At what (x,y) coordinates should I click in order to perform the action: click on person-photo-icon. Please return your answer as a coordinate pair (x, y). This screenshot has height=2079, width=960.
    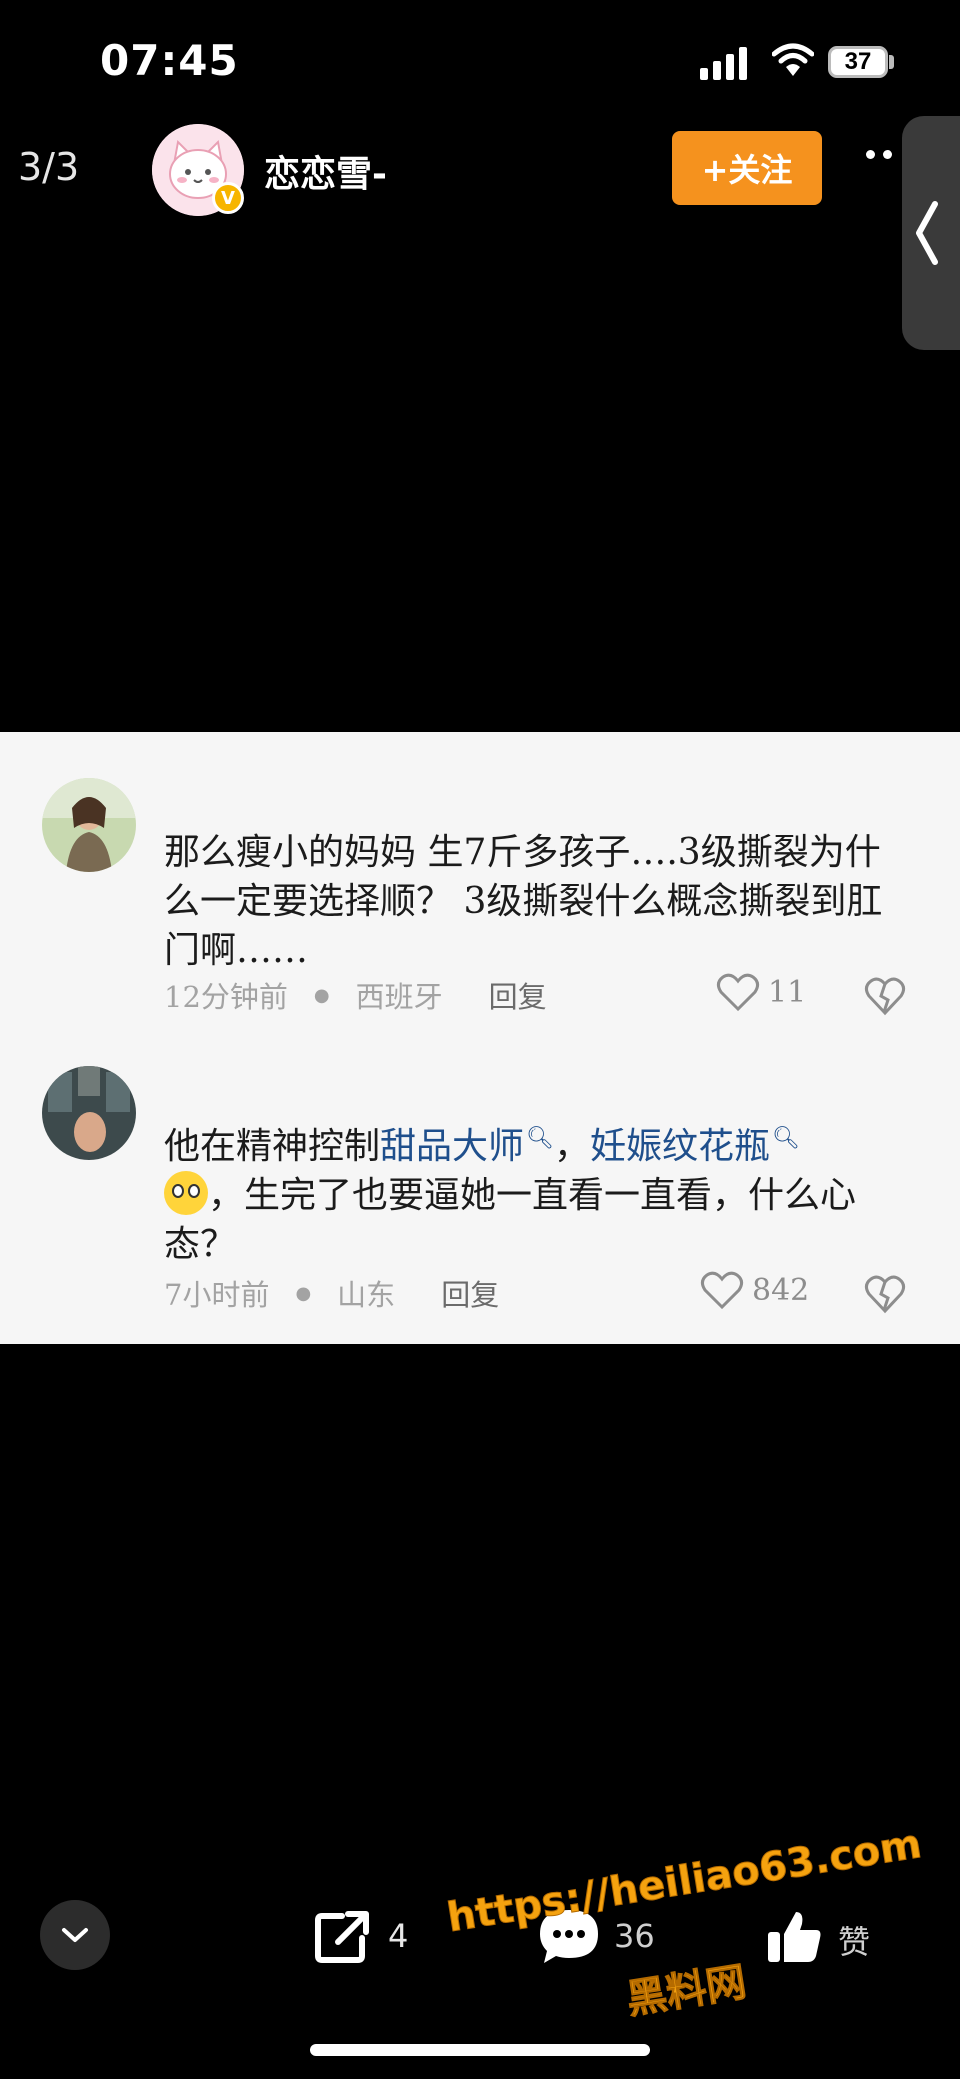
    Looking at the image, I should click on (89, 825).